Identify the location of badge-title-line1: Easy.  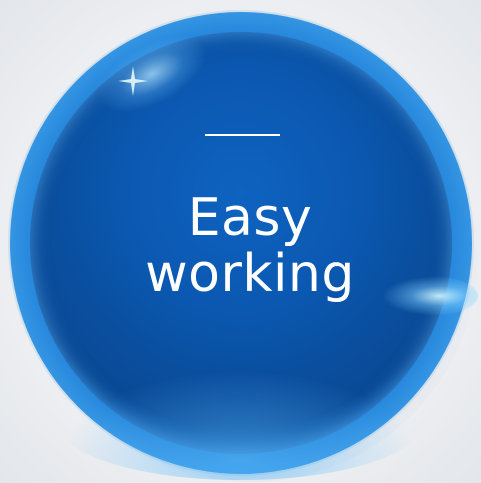
(250, 218).